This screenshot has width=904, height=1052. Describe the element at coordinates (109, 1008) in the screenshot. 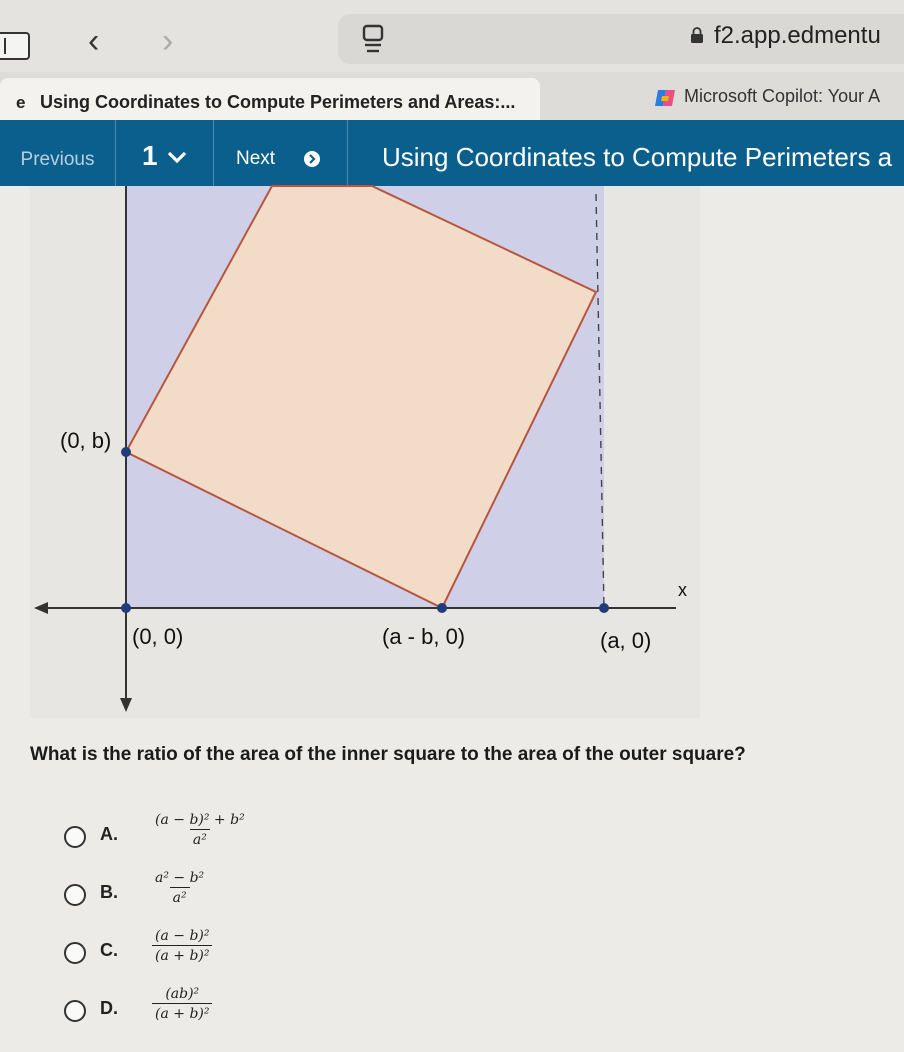

I see `option-letter: D.` at that location.